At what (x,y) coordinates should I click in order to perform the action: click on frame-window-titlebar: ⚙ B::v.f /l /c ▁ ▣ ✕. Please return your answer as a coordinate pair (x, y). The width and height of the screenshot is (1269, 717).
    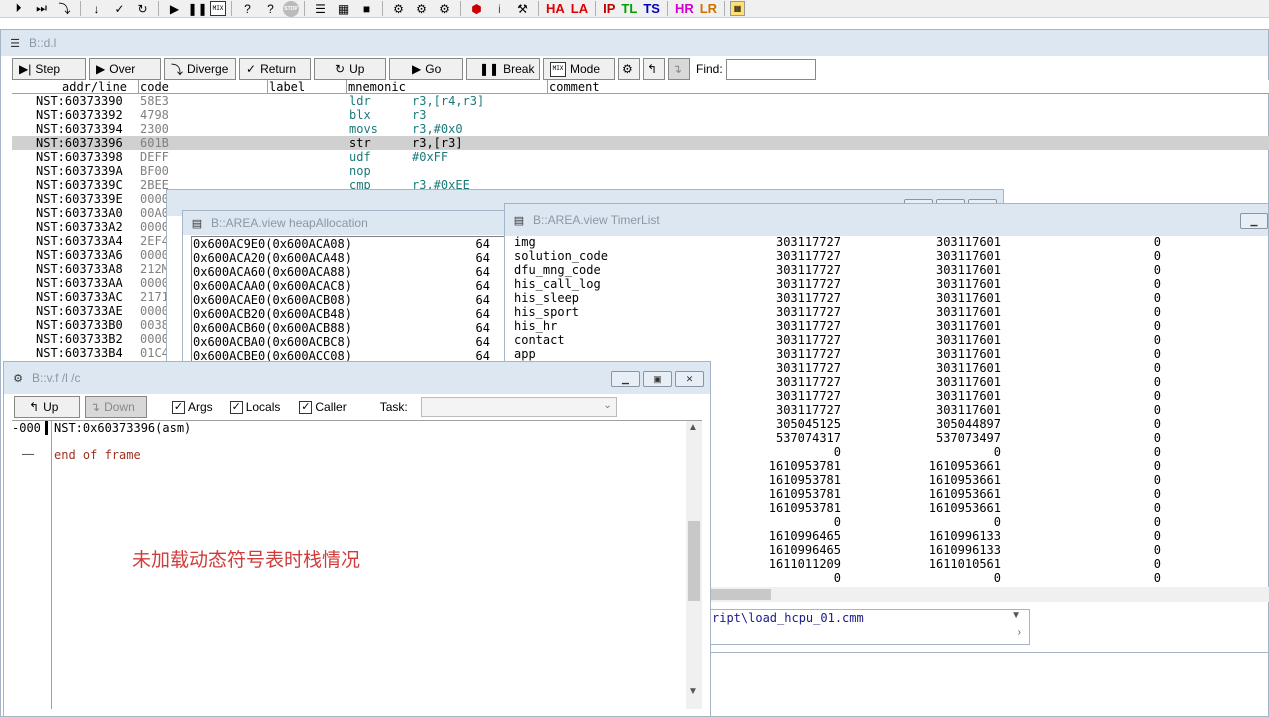
    Looking at the image, I should click on (357, 378).